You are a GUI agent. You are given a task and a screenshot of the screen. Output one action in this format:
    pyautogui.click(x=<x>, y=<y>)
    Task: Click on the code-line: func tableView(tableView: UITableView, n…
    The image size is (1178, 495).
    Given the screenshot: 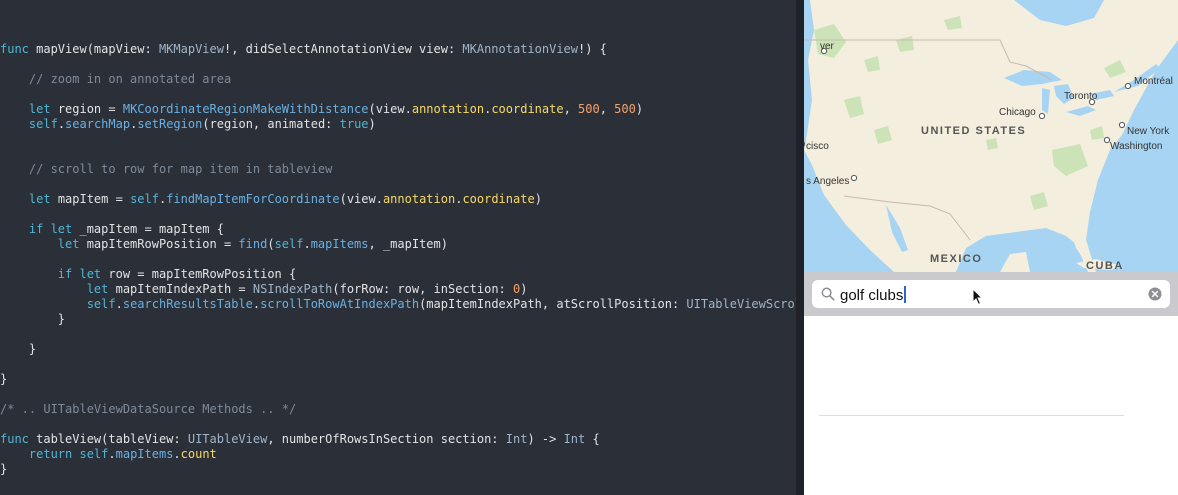 What is the action you would take?
    pyautogui.click(x=300, y=439)
    